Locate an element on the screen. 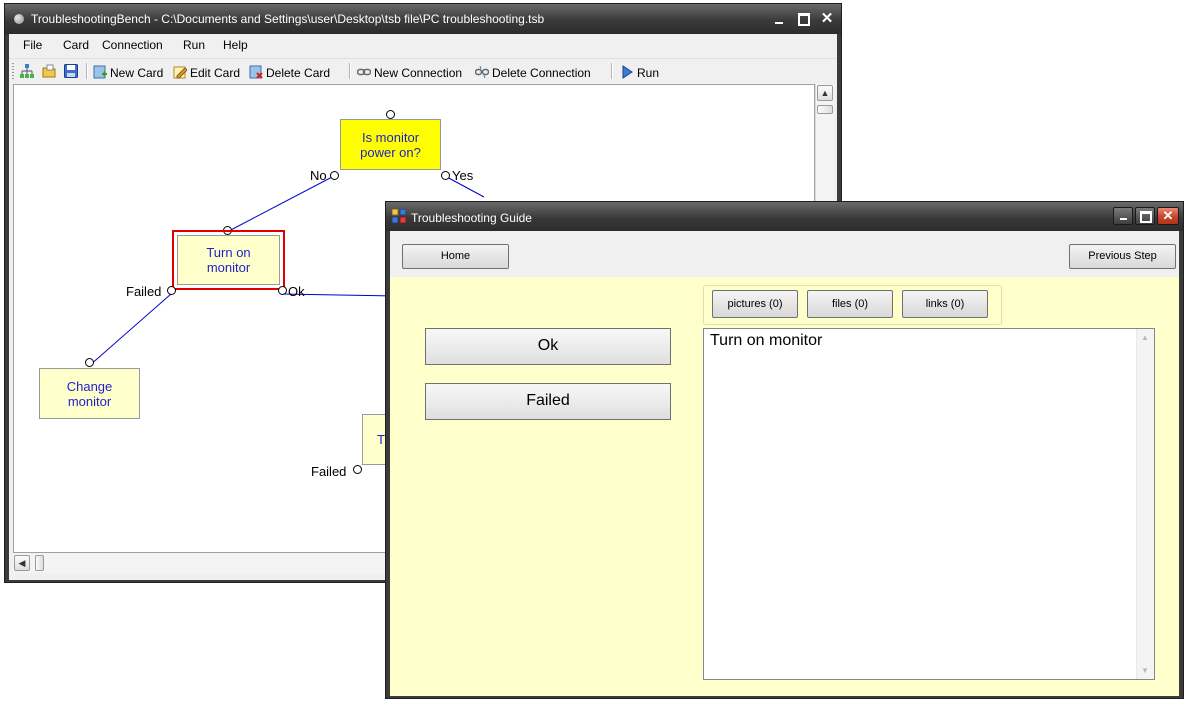 This screenshot has height=704, width=1191. edit-card-button: Edit Card is located at coordinates (206, 72).